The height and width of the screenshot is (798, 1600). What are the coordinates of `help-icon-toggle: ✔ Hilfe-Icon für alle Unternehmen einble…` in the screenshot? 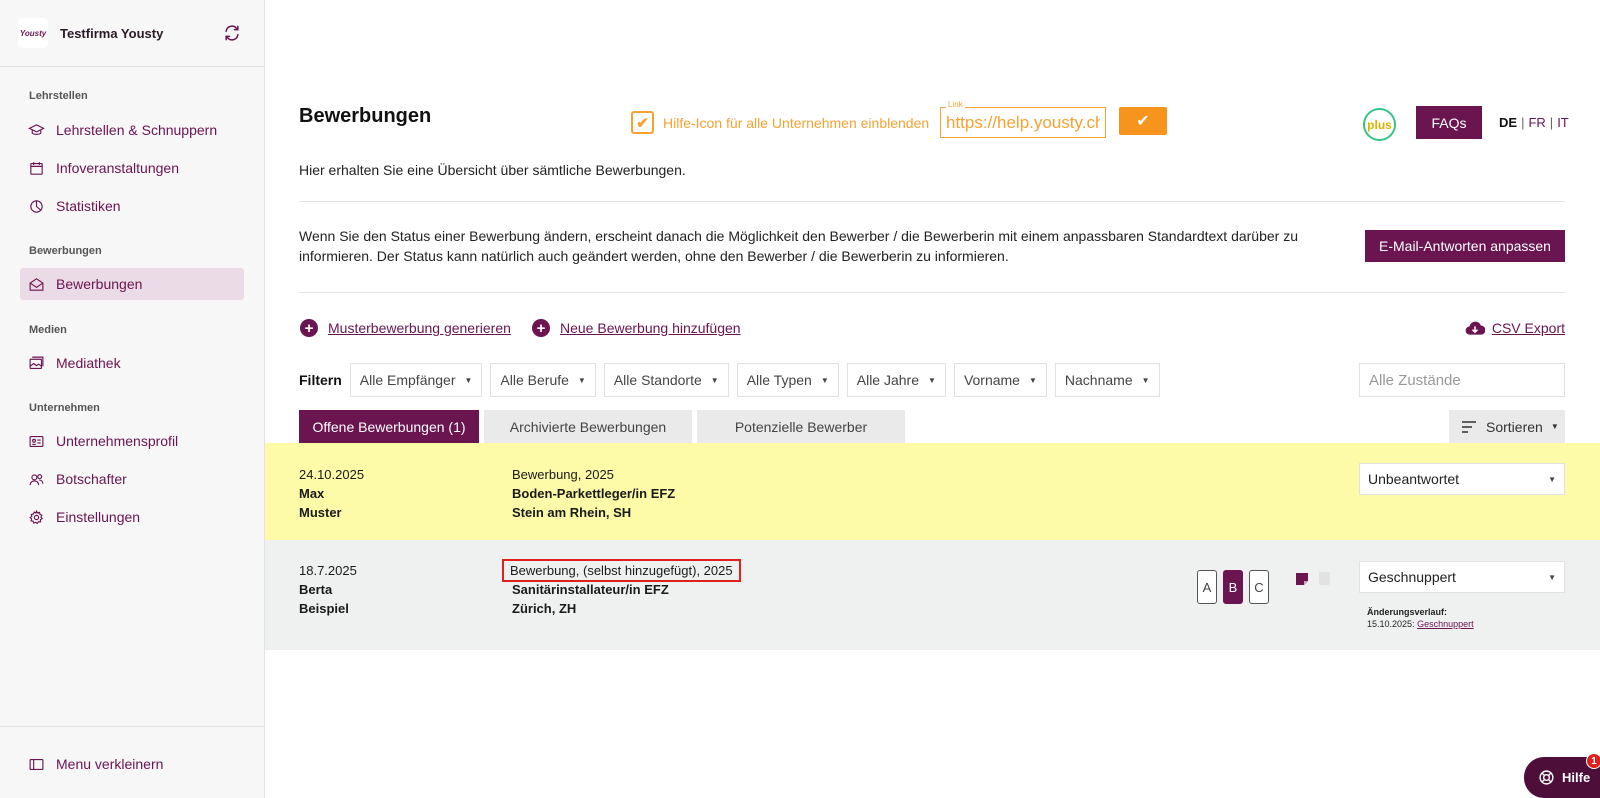 It's located at (780, 122).